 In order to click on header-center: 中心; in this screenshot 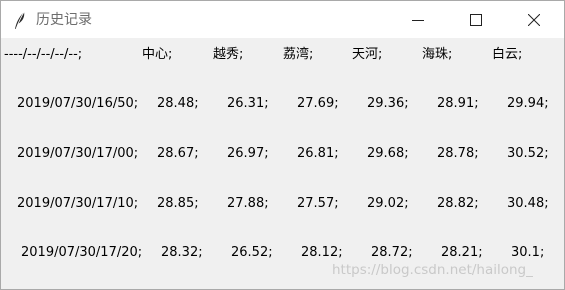, I will do `click(157, 54)`.